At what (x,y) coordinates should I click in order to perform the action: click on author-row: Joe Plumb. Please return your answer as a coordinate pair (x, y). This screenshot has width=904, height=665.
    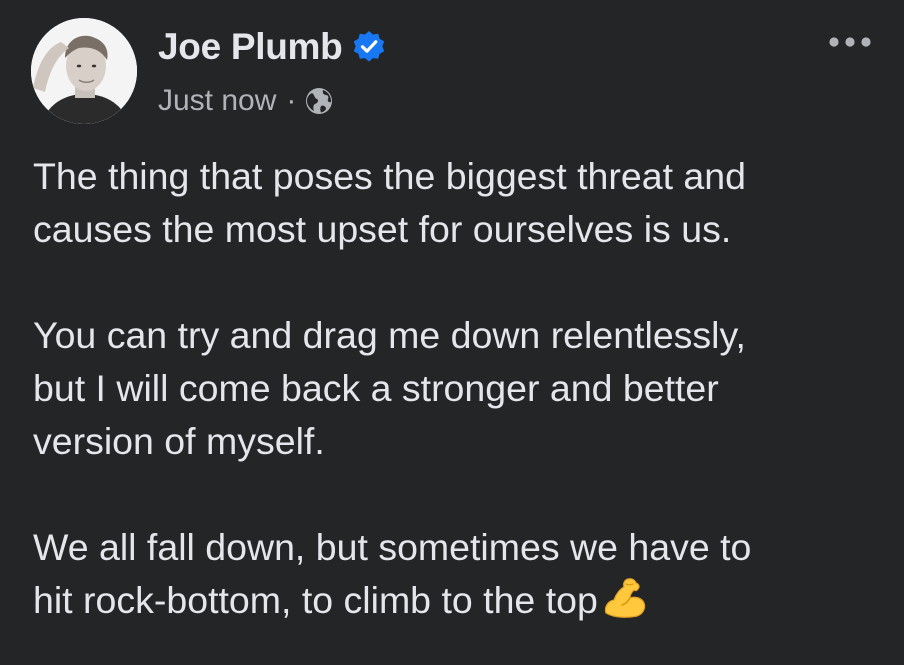
    Looking at the image, I should click on (272, 47).